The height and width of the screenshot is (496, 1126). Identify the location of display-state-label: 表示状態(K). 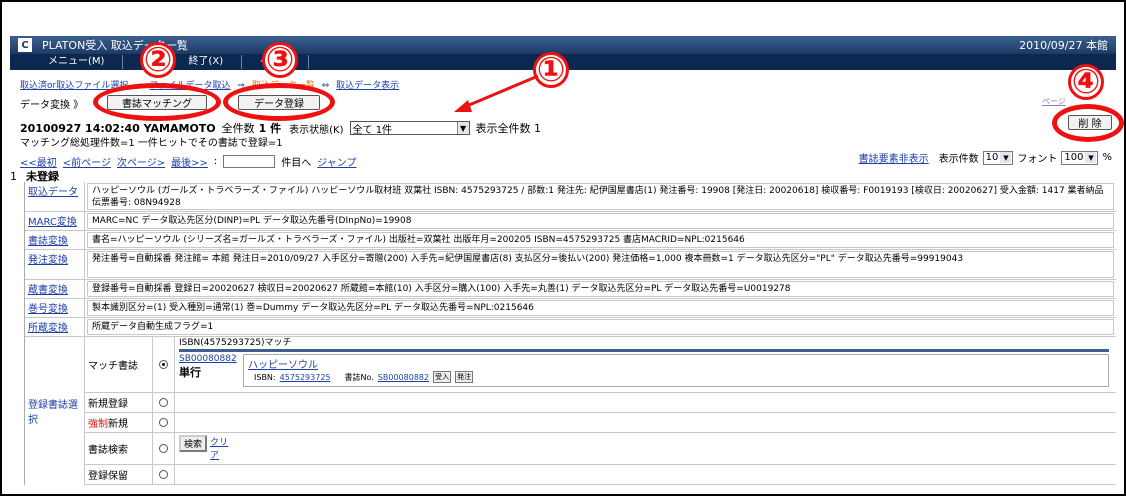
(316, 130).